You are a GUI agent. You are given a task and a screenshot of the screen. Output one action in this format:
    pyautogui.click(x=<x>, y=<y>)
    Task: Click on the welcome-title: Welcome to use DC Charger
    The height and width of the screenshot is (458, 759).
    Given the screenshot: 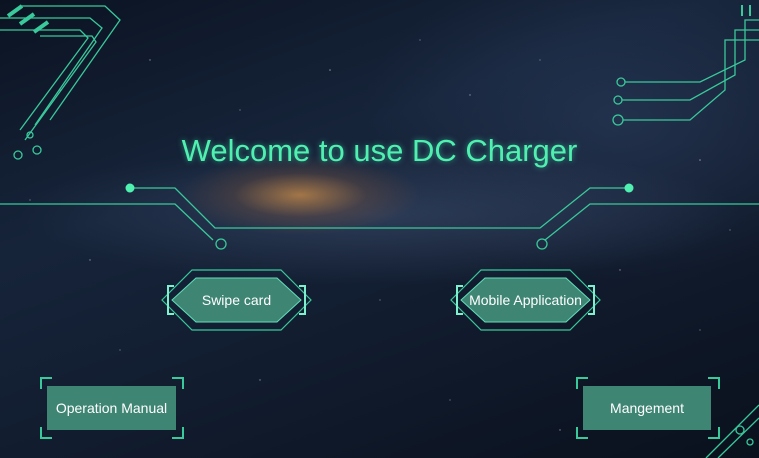 What is the action you would take?
    pyautogui.click(x=379, y=150)
    